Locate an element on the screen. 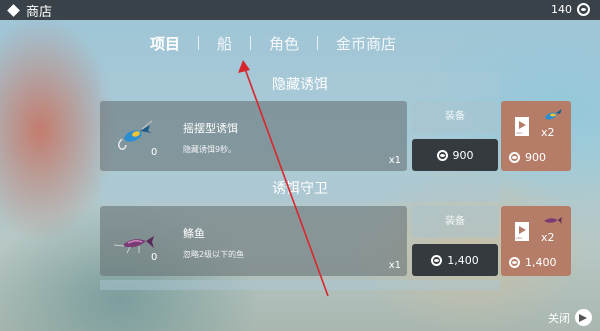  section-header-hide-lure: 隐藏诱饵 is located at coordinates (300, 85).